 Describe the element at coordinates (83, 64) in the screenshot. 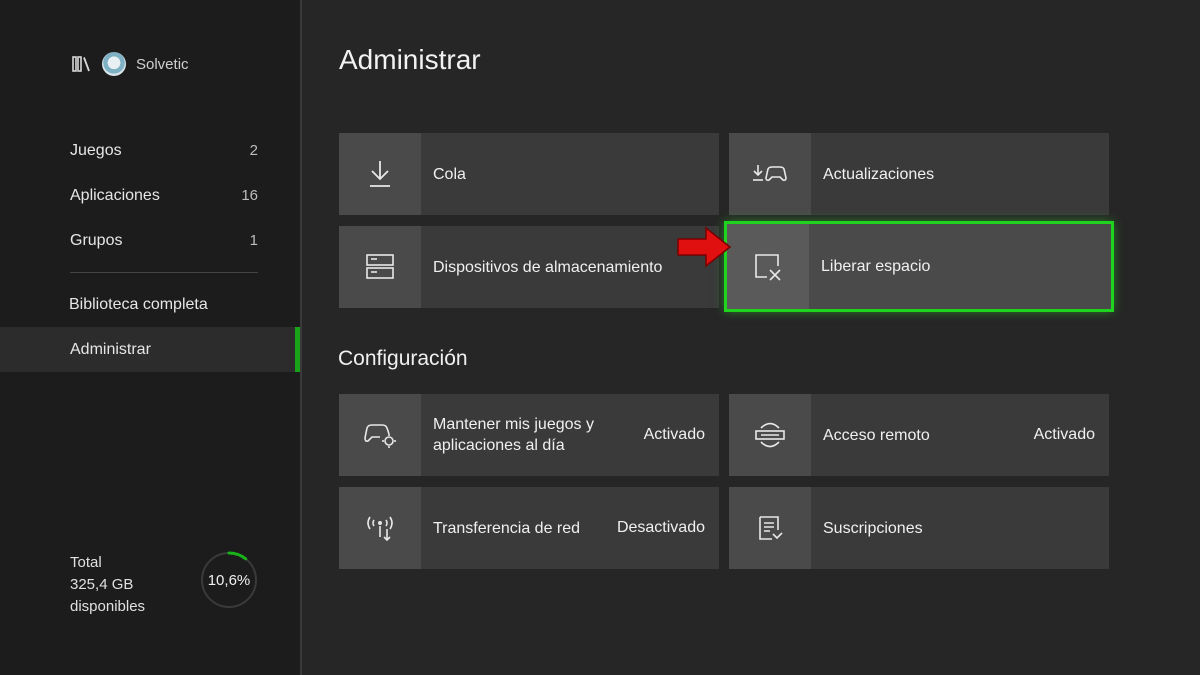

I see `library-icon` at that location.